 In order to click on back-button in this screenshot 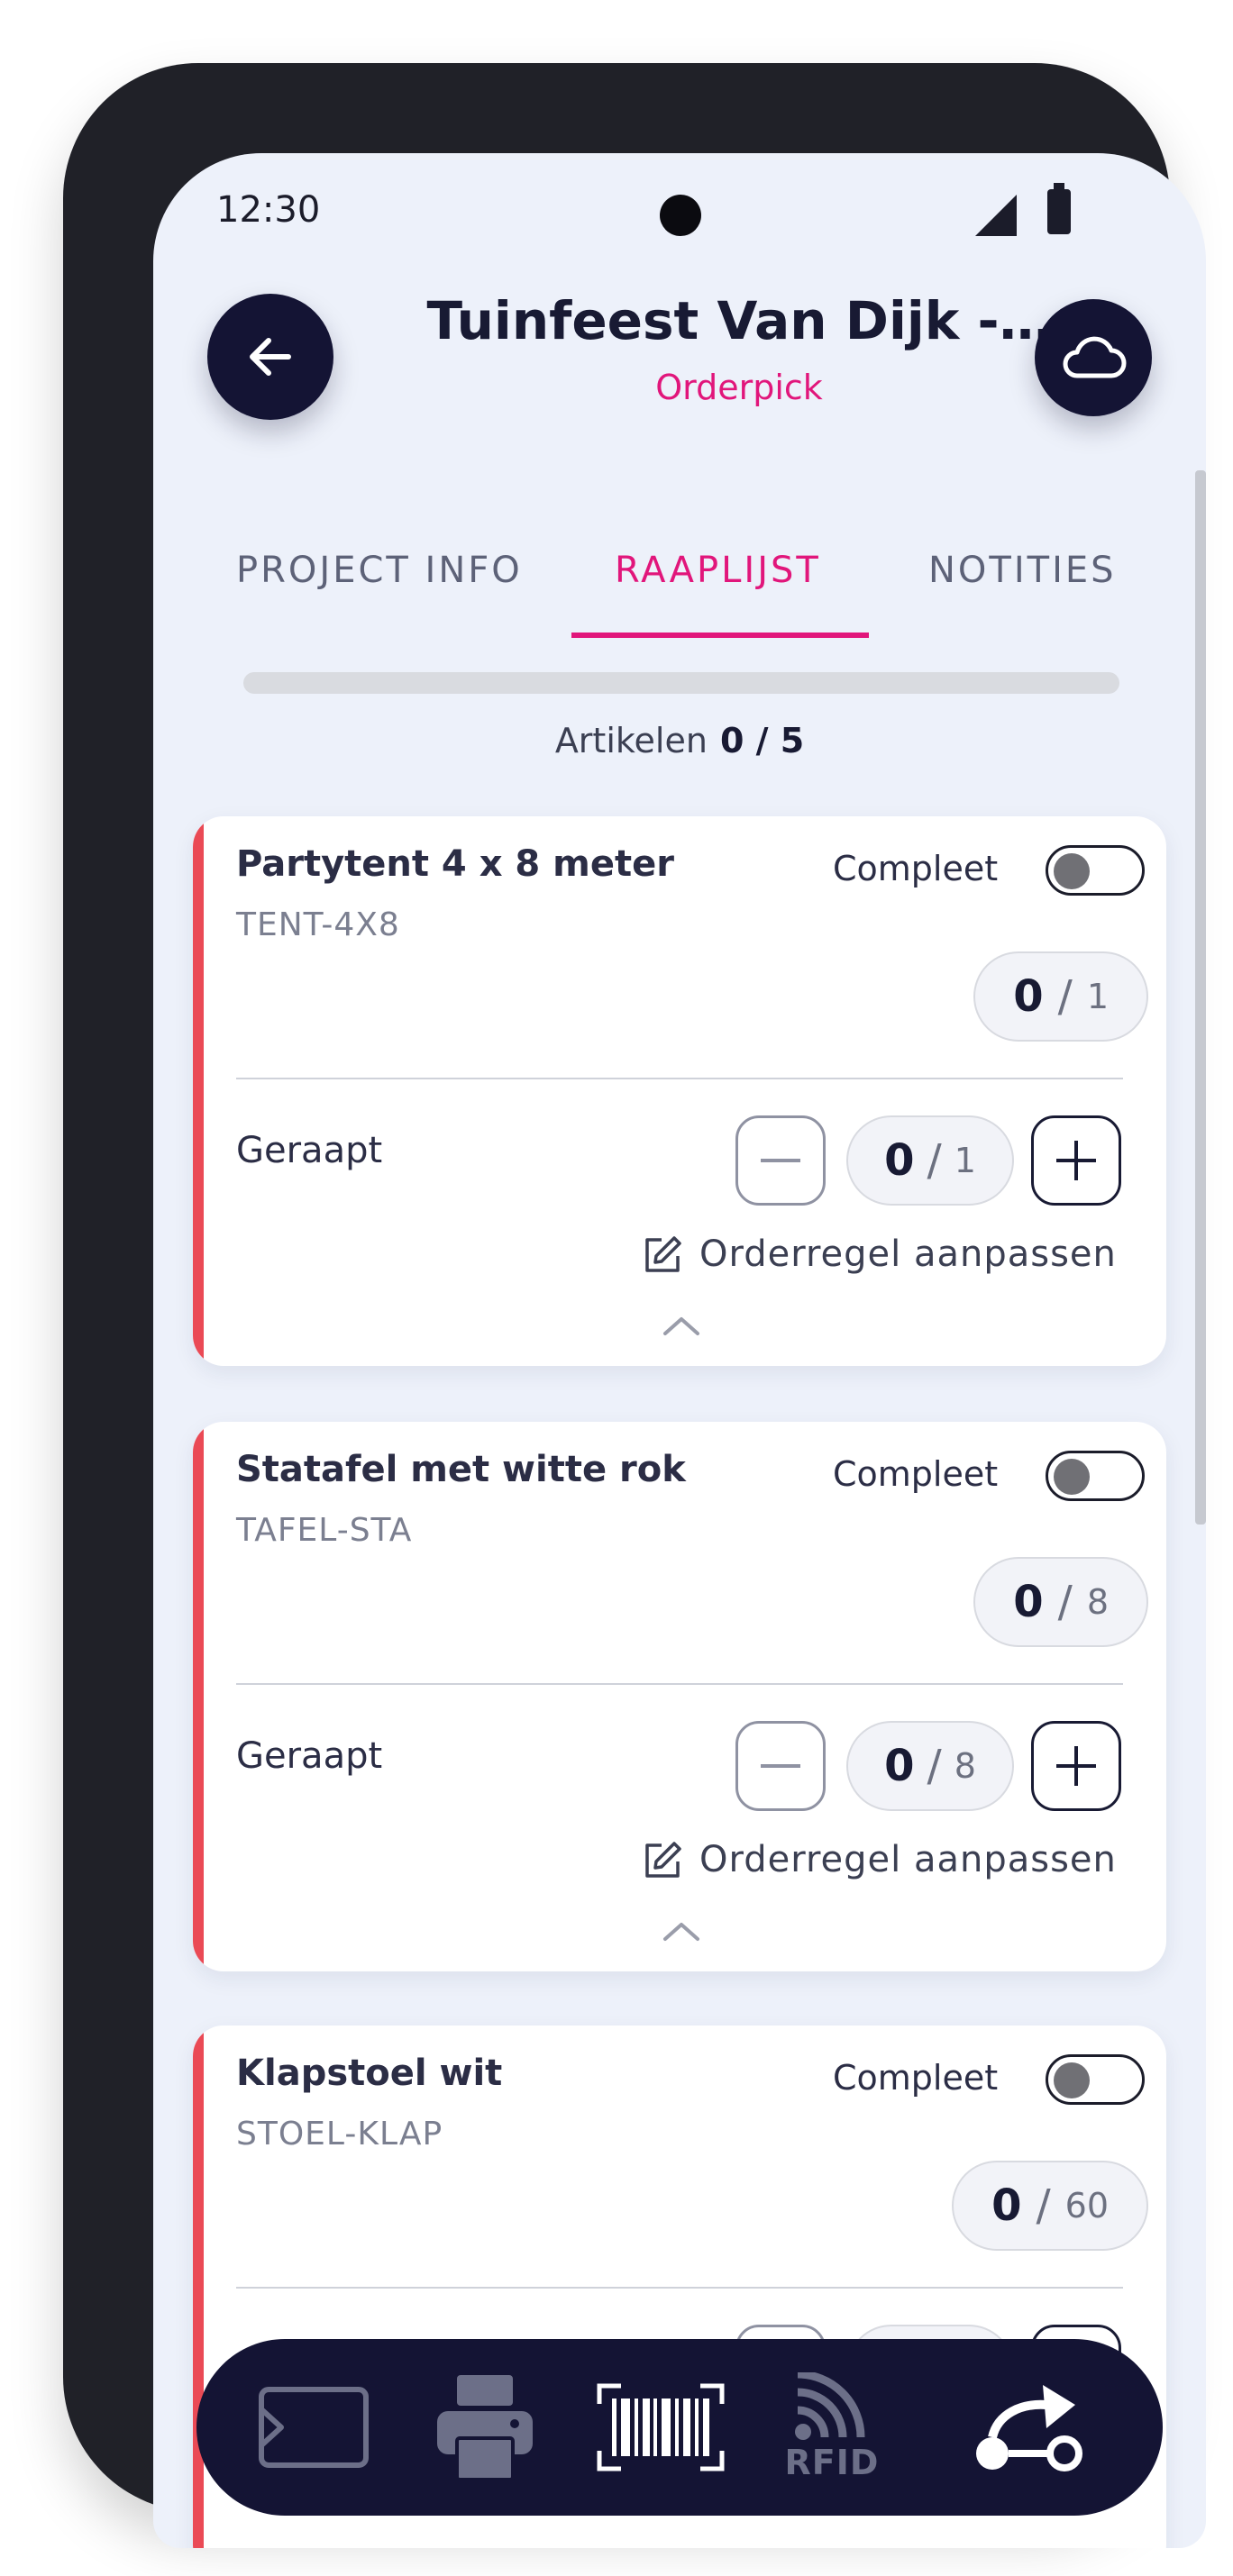, I will do `click(270, 357)`.